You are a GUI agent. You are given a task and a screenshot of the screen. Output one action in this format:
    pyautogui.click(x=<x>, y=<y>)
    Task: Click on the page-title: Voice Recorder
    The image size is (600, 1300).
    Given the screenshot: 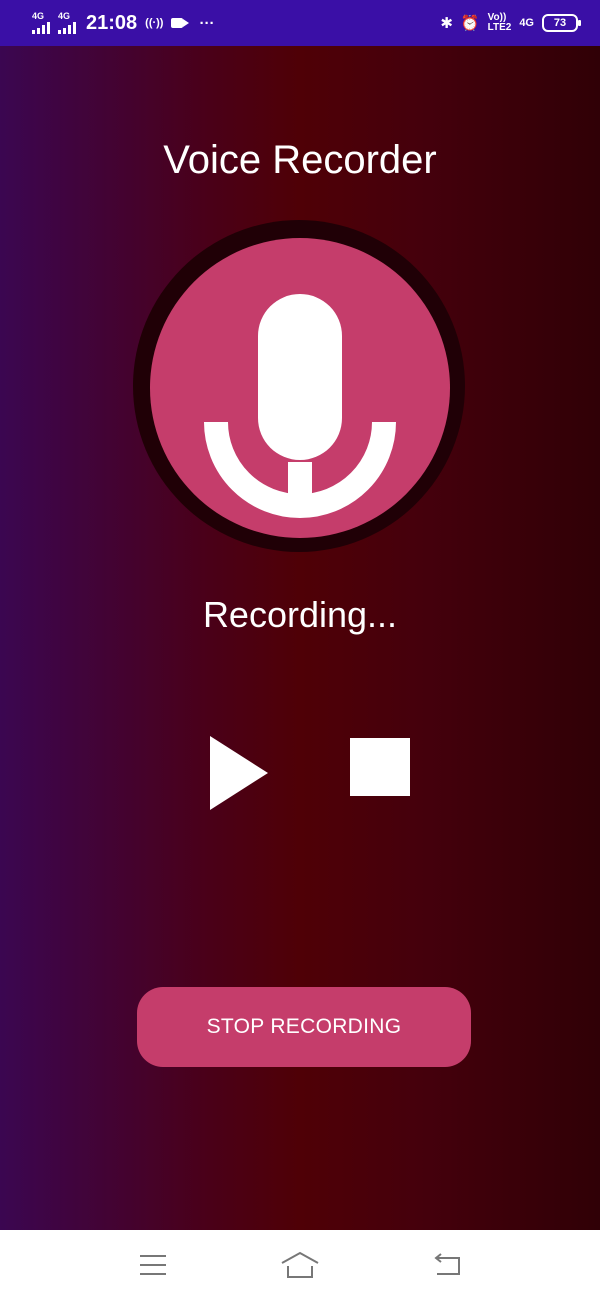 What is the action you would take?
    pyautogui.click(x=300, y=160)
    